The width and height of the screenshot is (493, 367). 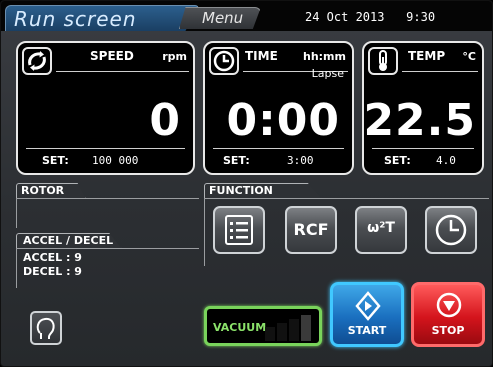 I want to click on vacuum-level-bars, so click(x=288, y=328).